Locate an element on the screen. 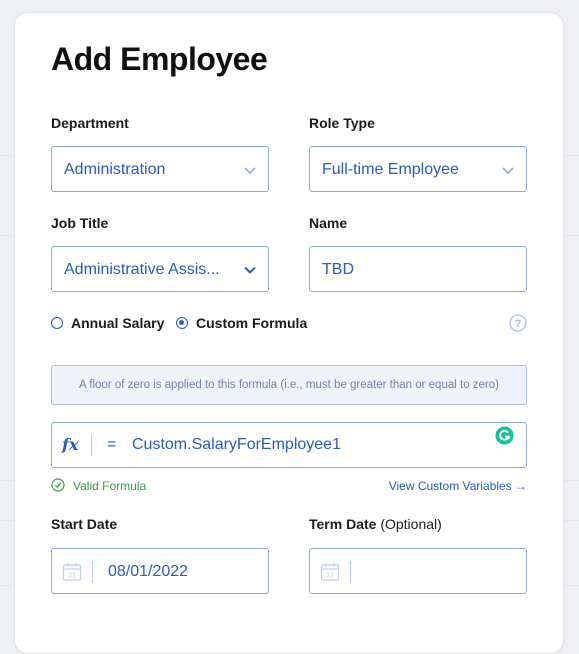 This screenshot has width=579, height=654. start-date-value: 08/01/2022 is located at coordinates (148, 571).